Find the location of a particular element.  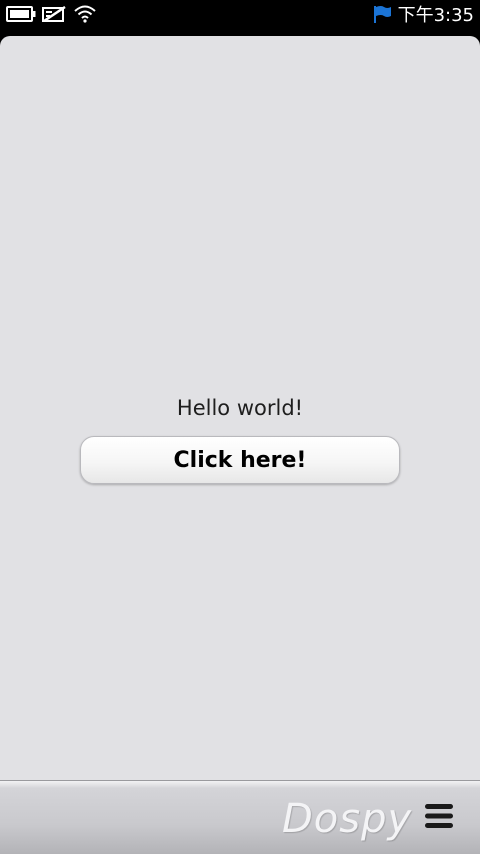

status-indicators is located at coordinates (51, 16).